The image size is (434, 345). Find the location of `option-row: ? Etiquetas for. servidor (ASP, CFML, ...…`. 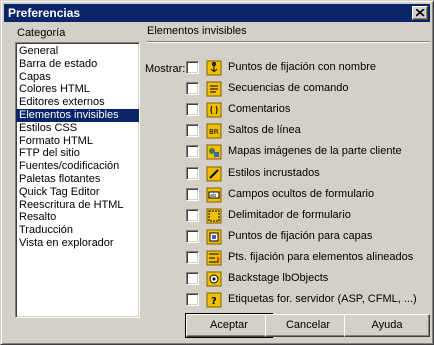

option-row: ? Etiquetas for. servidor (ASP, CFML, ...… is located at coordinates (306, 300).